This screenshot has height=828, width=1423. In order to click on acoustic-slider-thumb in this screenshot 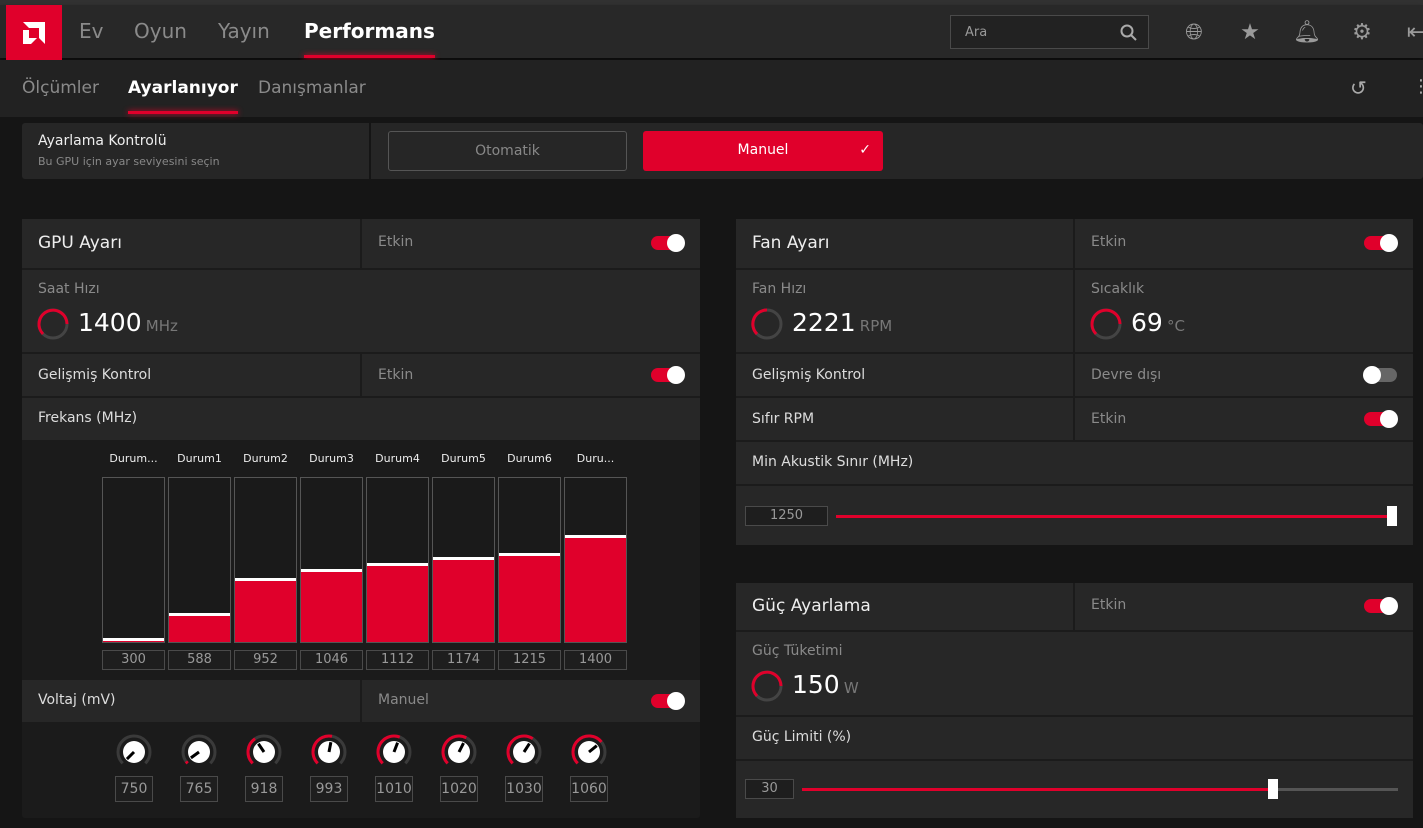, I will do `click(1392, 516)`.